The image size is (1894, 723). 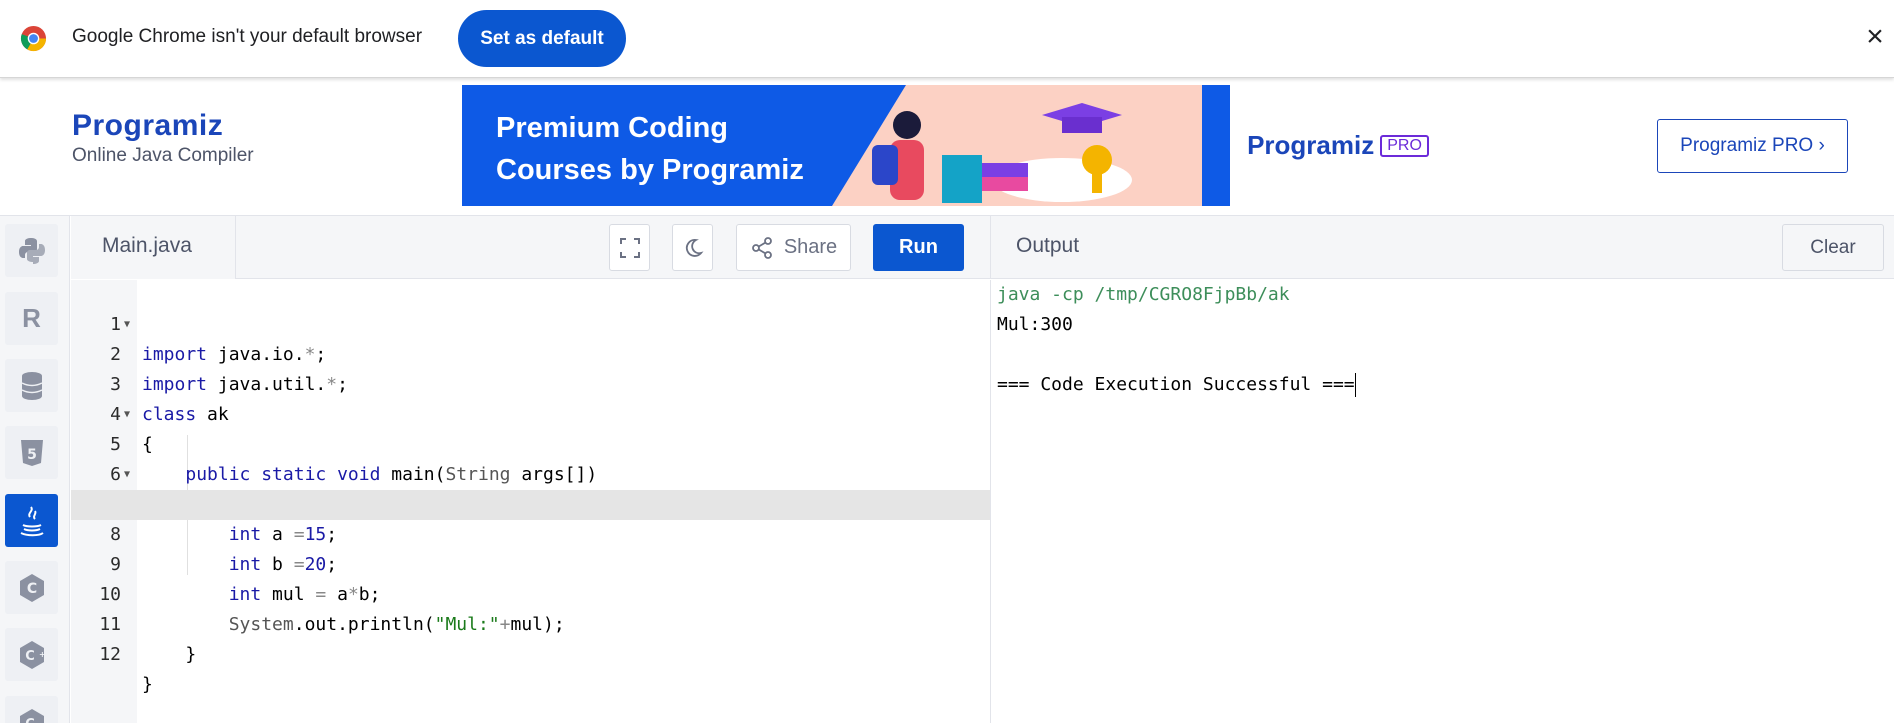 I want to click on clear-button: Clear, so click(x=1833, y=247).